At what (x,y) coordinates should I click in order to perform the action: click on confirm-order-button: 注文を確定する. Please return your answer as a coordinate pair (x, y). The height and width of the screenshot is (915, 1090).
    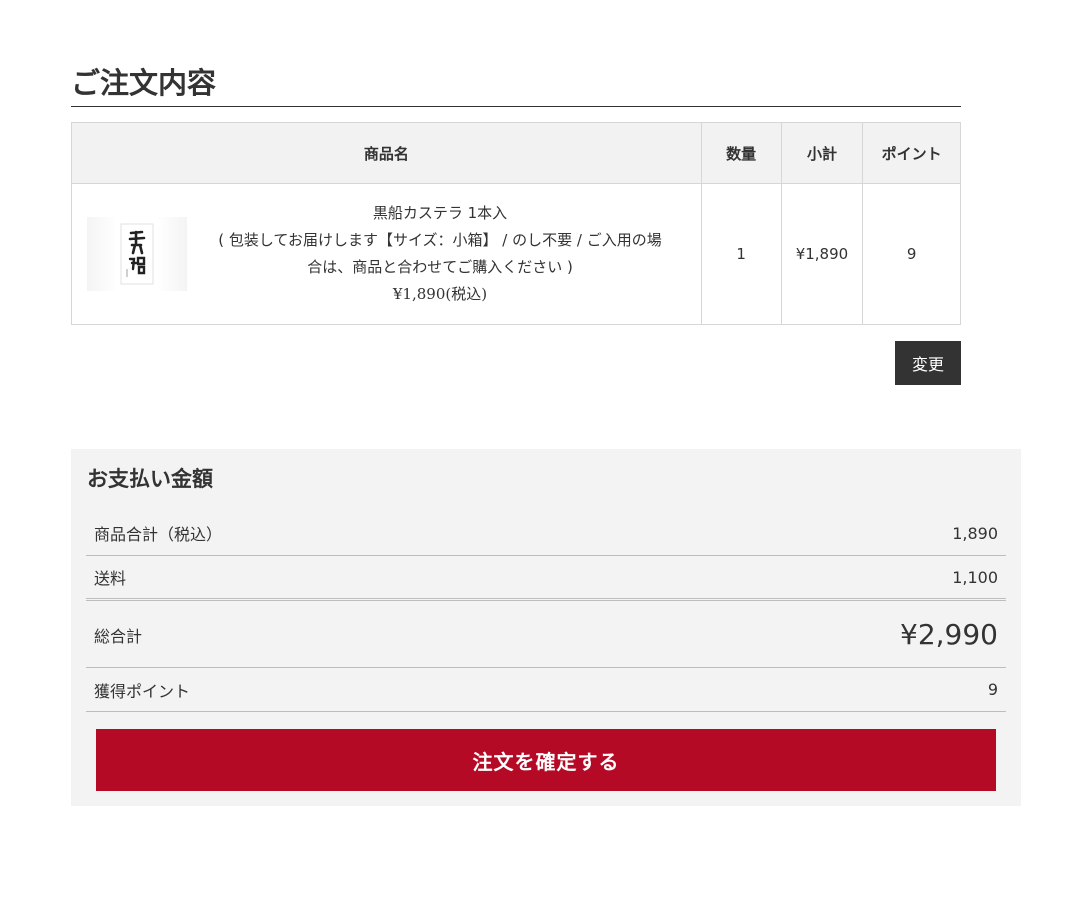
    Looking at the image, I should click on (546, 760).